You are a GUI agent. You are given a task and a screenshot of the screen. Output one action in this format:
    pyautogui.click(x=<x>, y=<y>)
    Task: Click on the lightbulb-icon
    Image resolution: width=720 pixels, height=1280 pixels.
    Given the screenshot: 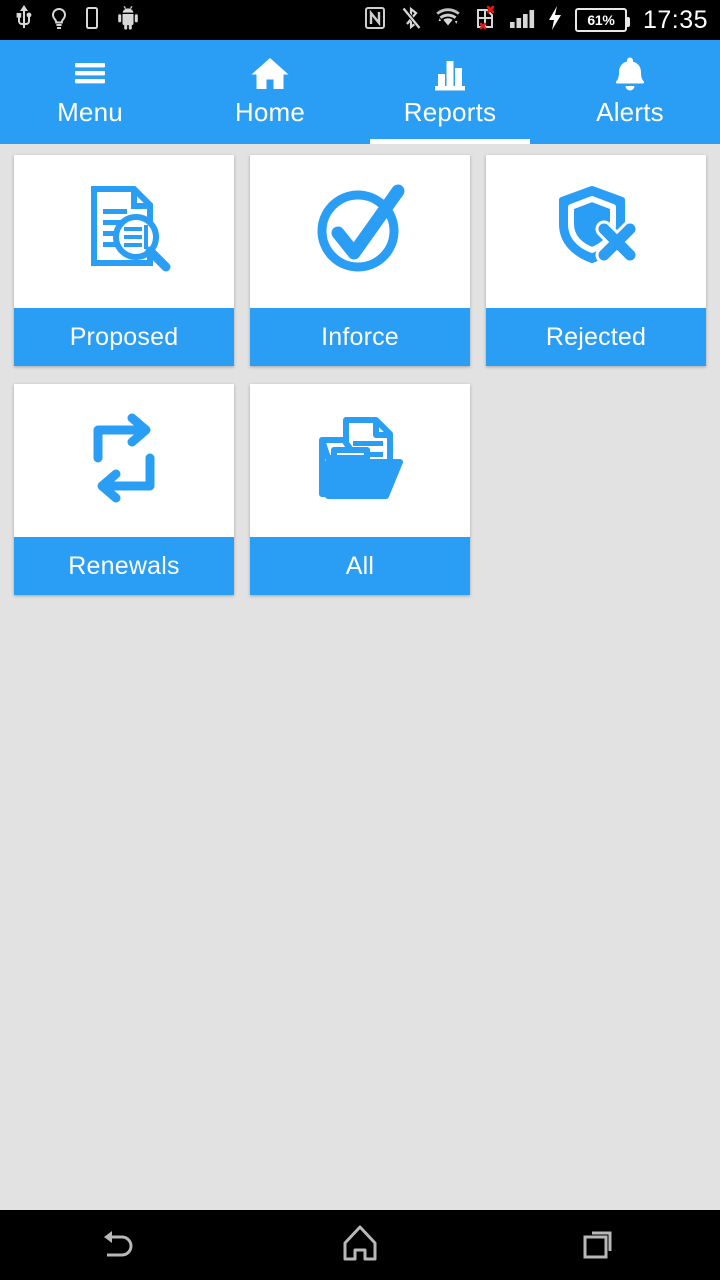 What is the action you would take?
    pyautogui.click(x=59, y=20)
    